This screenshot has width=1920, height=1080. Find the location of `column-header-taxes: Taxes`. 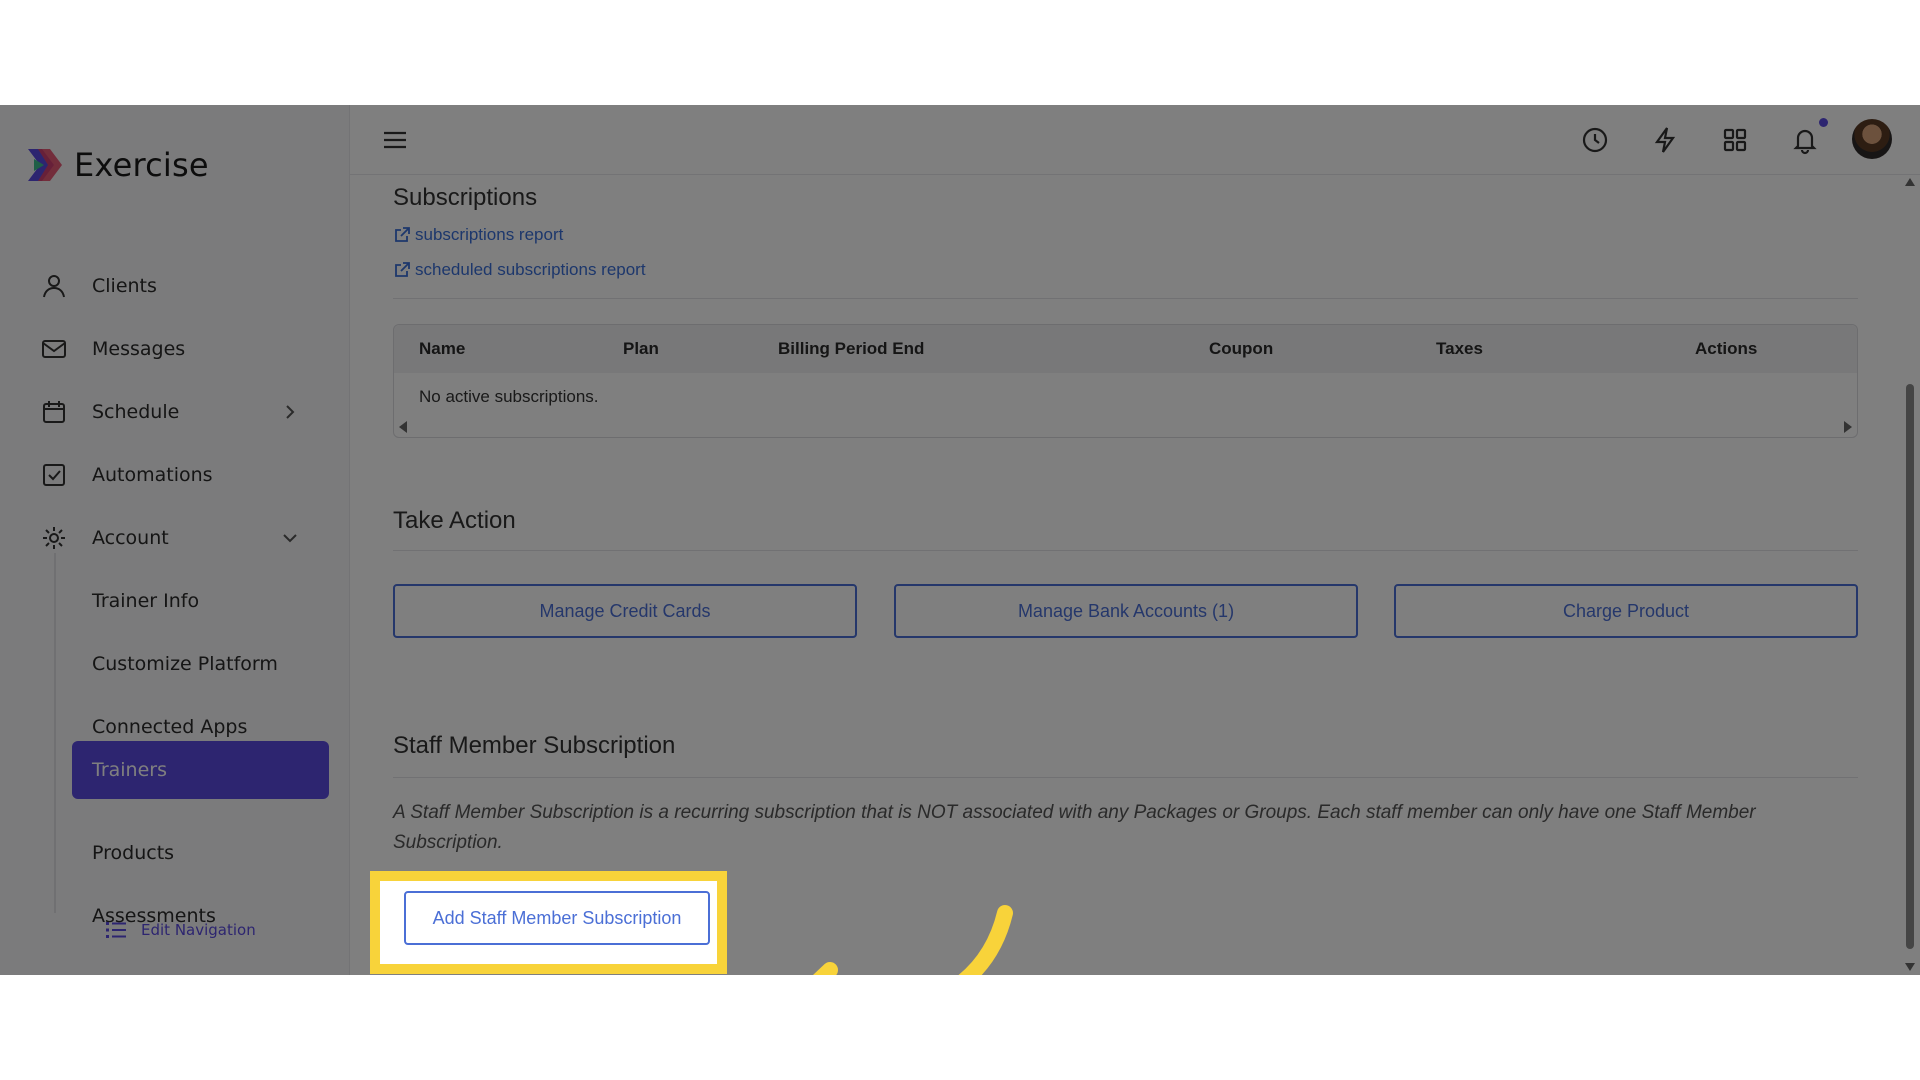

column-header-taxes: Taxes is located at coordinates (1459, 349).